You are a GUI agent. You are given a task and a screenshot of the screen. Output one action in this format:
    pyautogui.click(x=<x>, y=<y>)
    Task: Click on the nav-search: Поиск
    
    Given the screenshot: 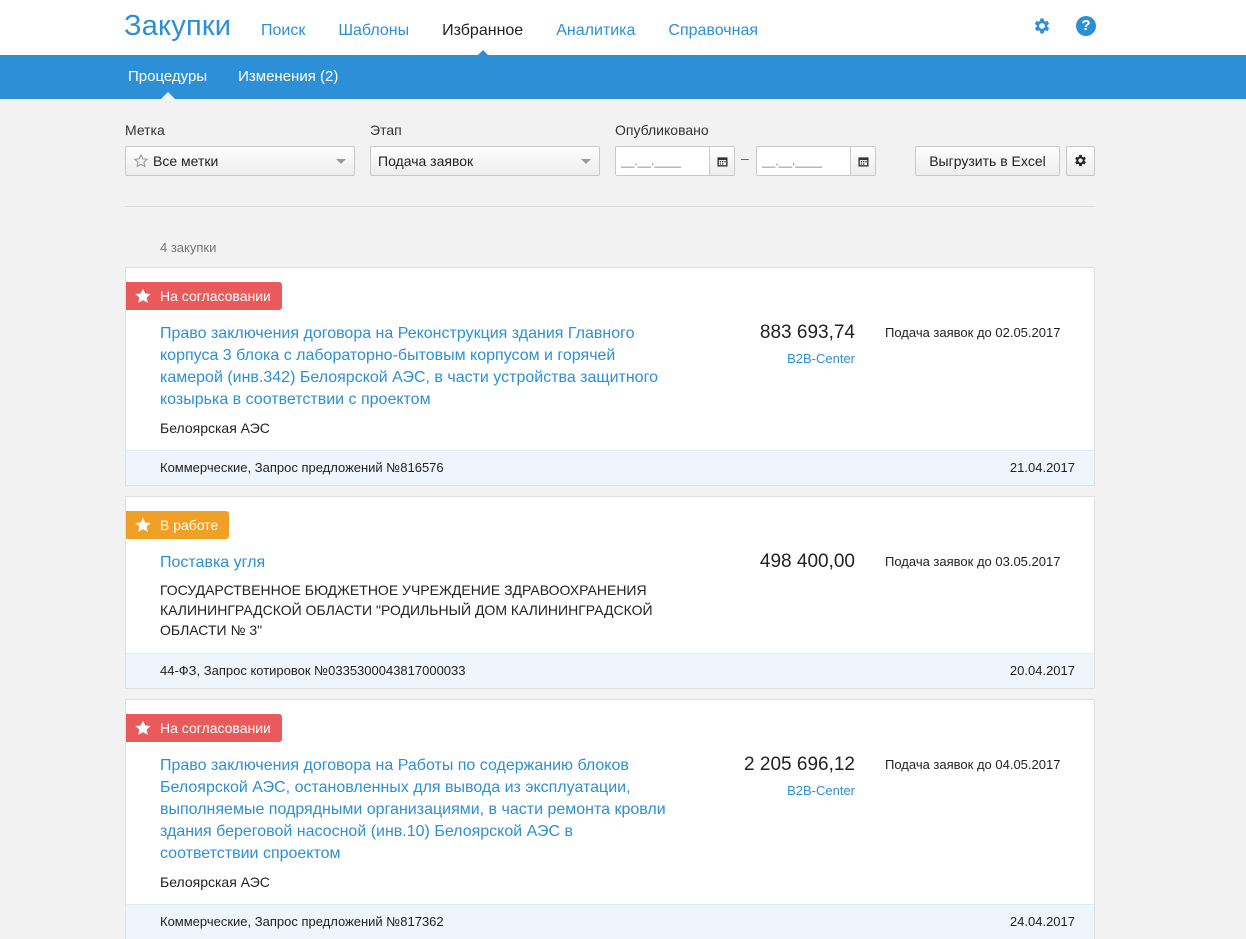 What is the action you would take?
    pyautogui.click(x=283, y=31)
    